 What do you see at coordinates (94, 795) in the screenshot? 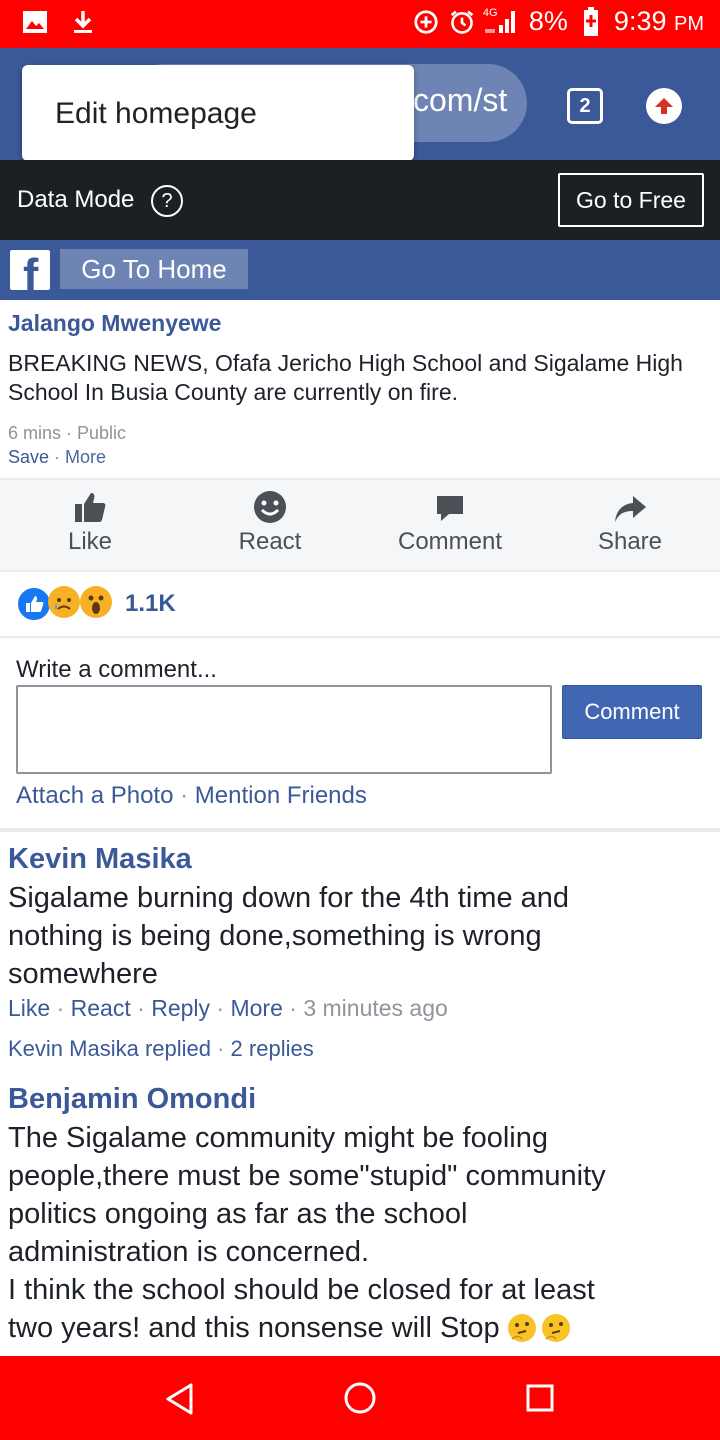
I see `attach-photo-link: Attach a Photo` at bounding box center [94, 795].